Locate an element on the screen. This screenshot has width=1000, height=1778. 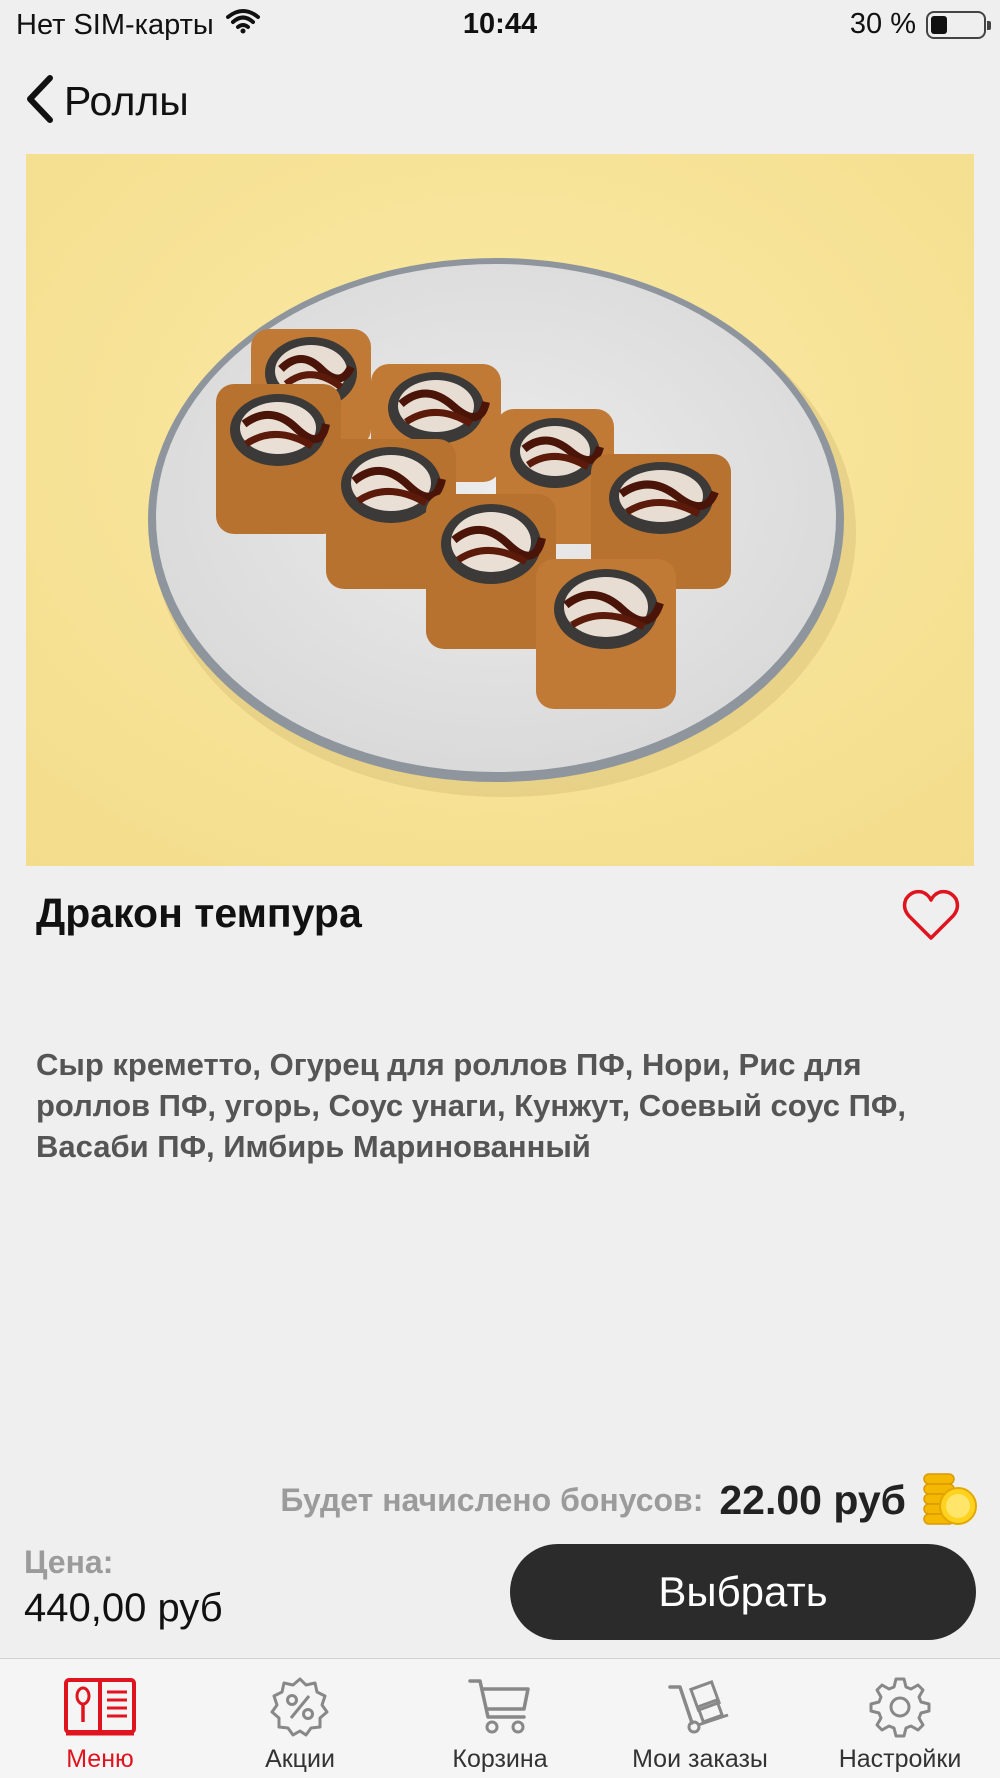
coins-icon is located at coordinates (950, 1500).